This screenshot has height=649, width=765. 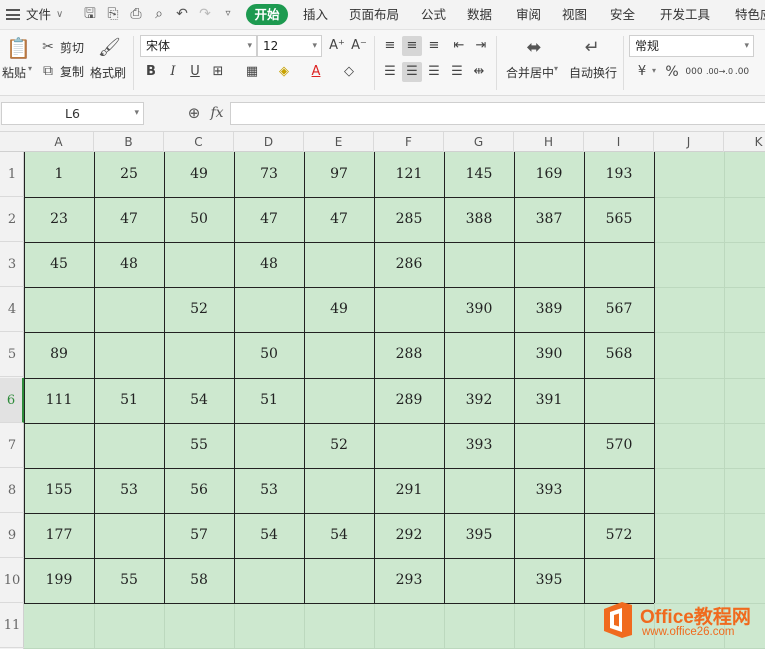 I want to click on print-preview-icon: ⌕, so click(x=159, y=14).